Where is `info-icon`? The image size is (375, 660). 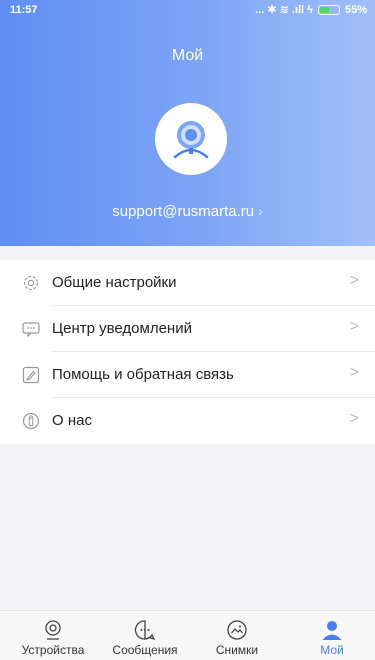 info-icon is located at coordinates (31, 421).